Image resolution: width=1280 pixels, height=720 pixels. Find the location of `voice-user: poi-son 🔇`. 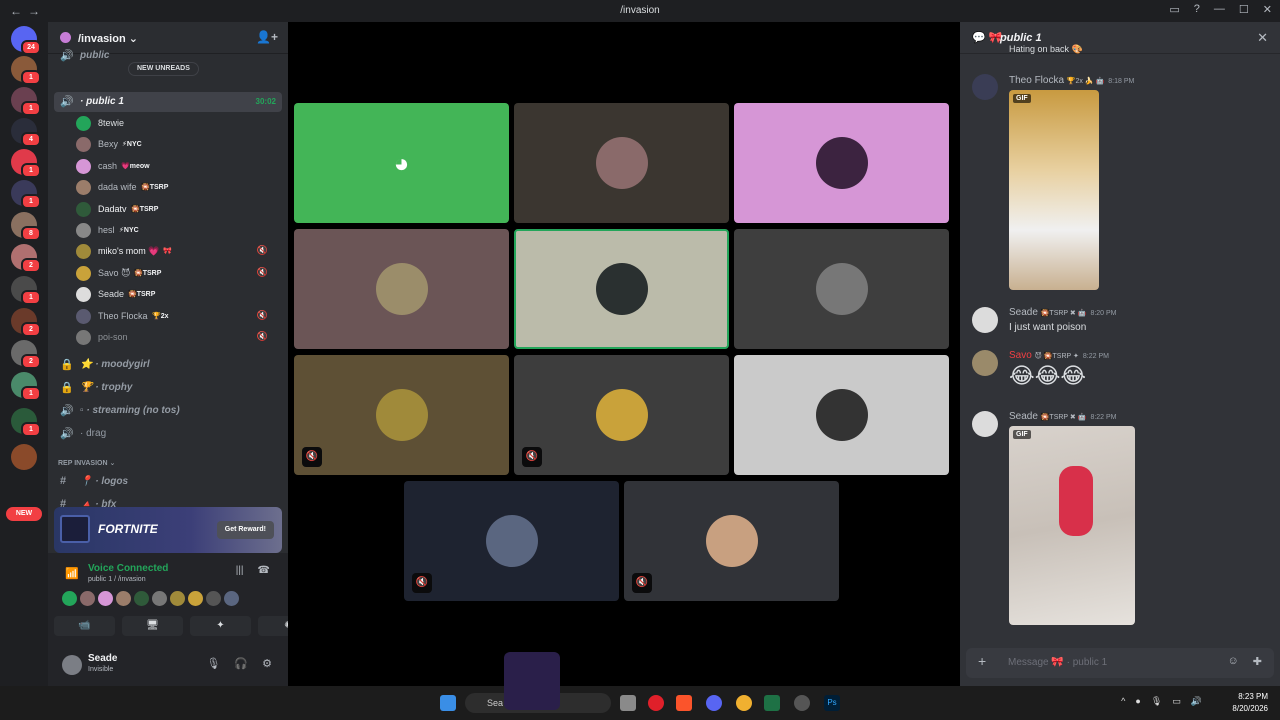

voice-user: poi-son 🔇 is located at coordinates (181, 338).